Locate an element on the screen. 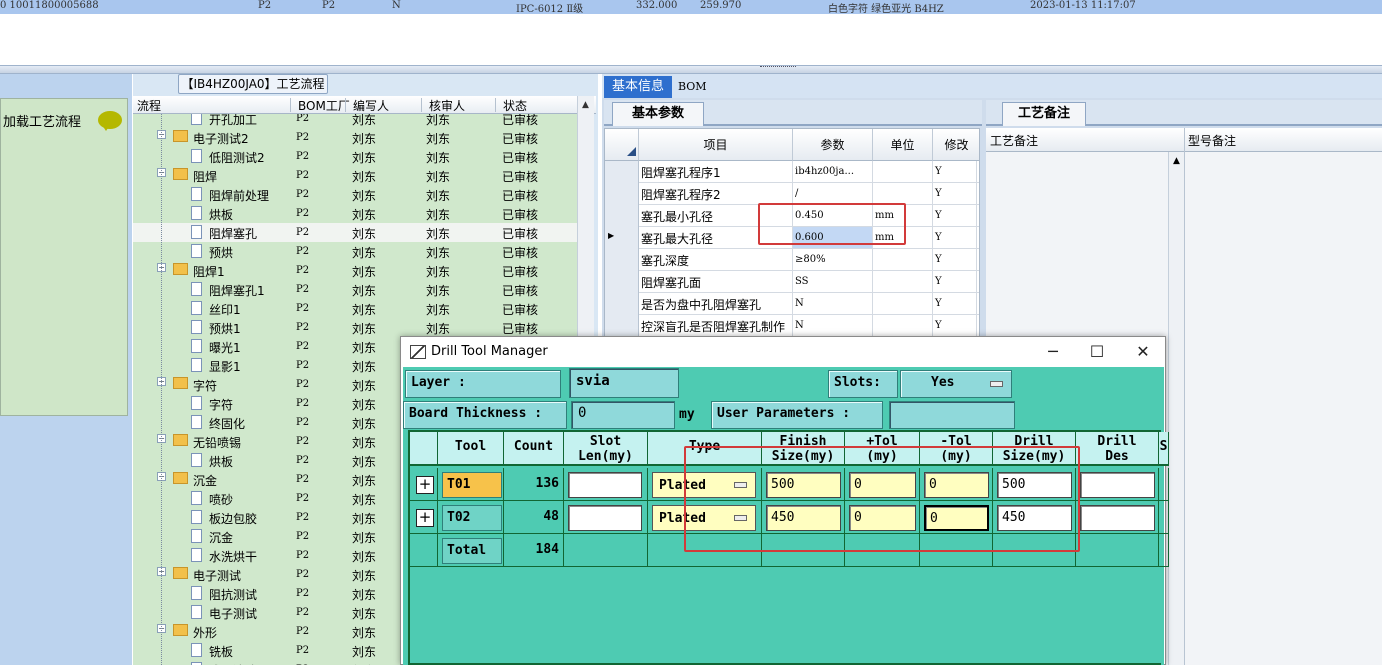 The image size is (1382, 665). tool-button: T01 is located at coordinates (472, 485).